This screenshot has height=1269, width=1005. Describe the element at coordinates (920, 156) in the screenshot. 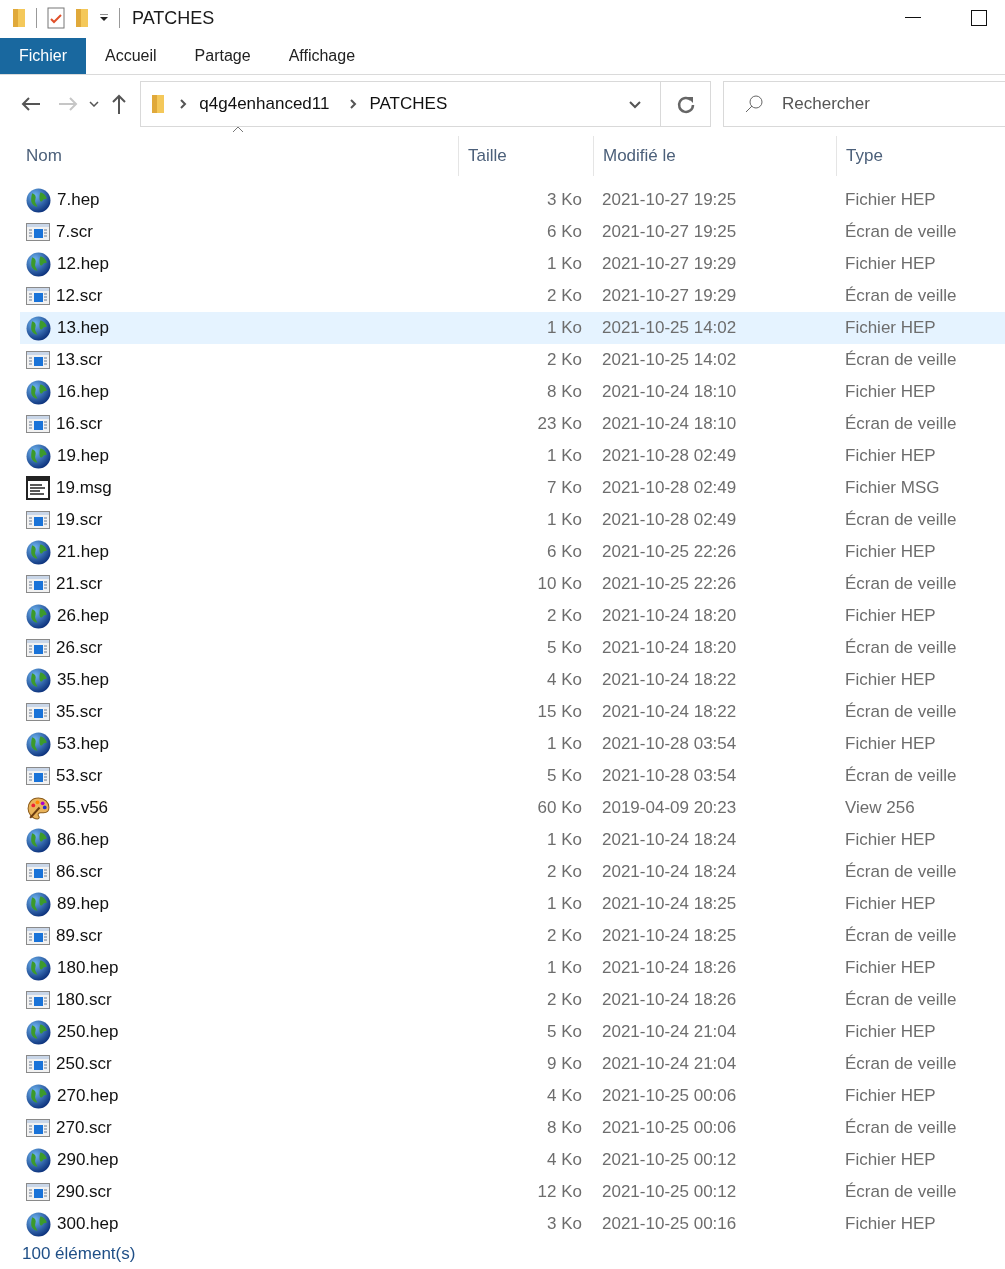

I see `column-header: Type` at that location.